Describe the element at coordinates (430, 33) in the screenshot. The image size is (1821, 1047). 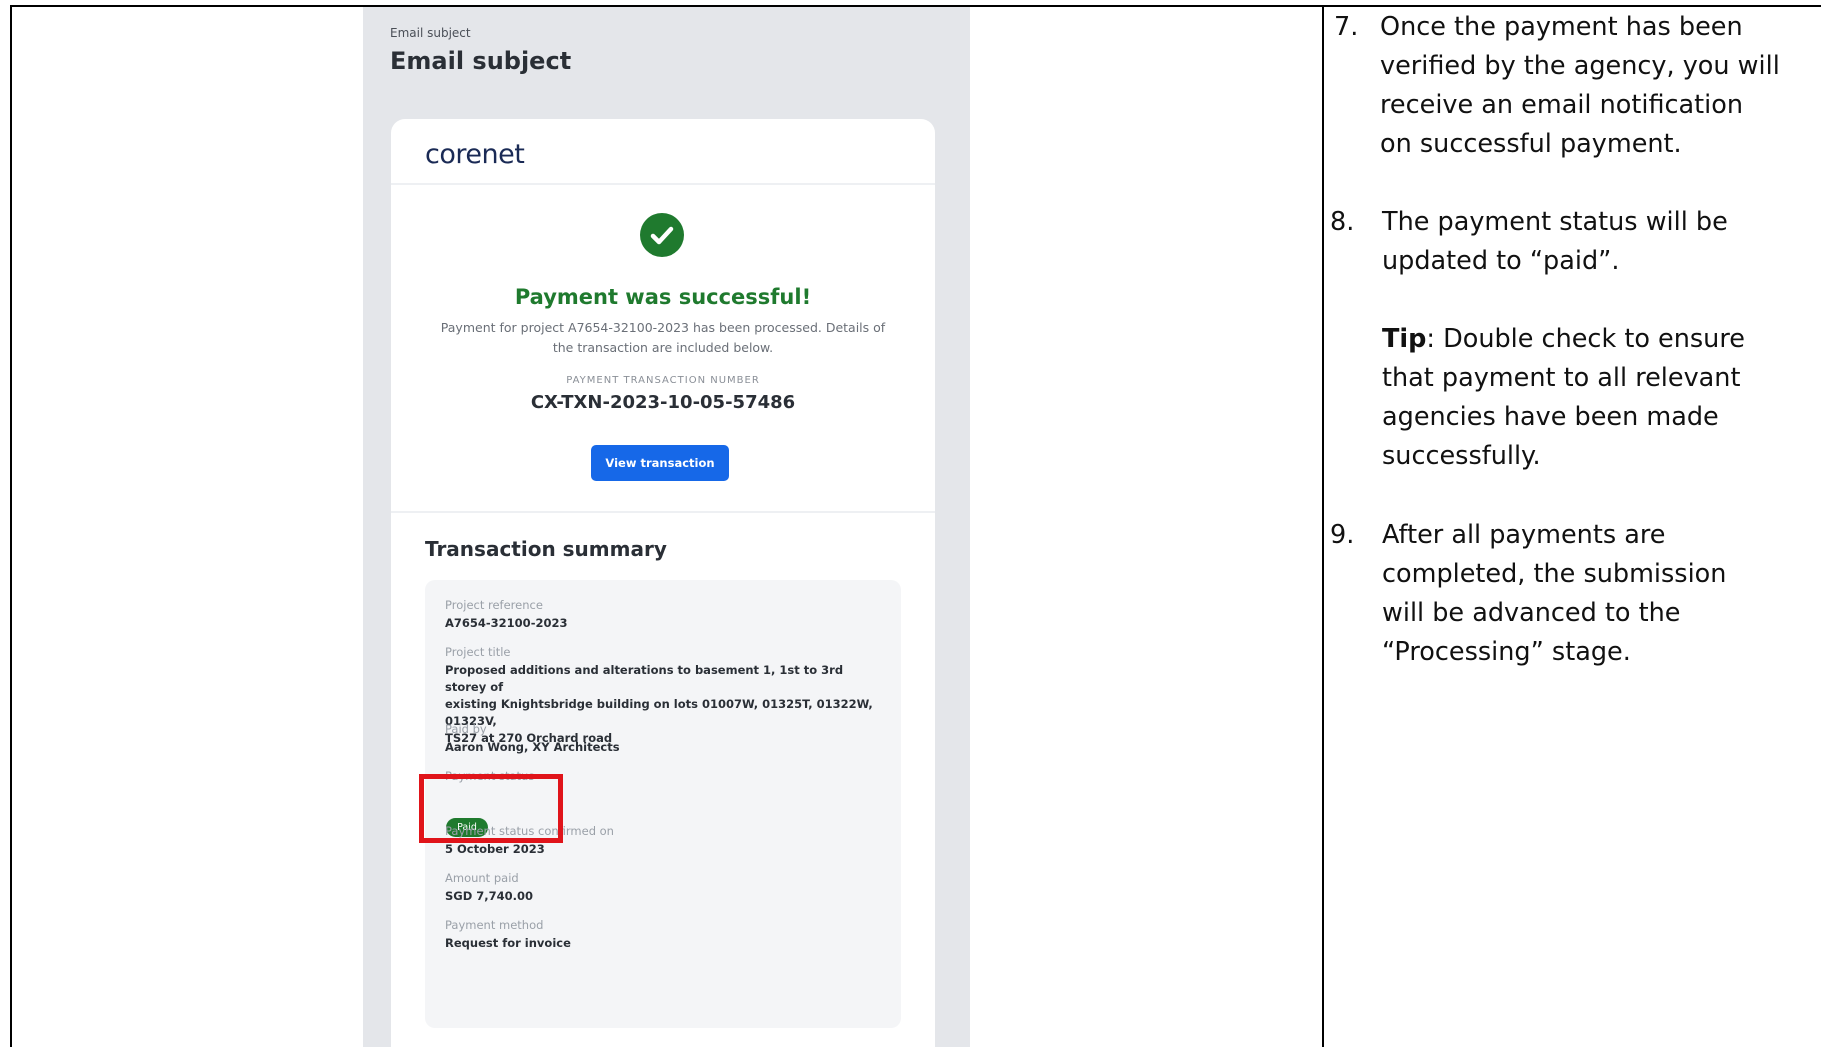
I see `email-subject-label: Email subject` at that location.